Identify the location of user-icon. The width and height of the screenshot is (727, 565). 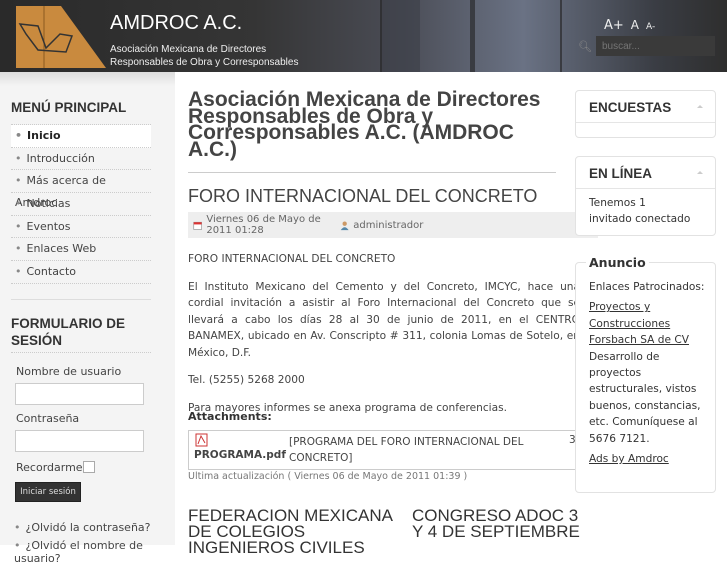
(344, 225).